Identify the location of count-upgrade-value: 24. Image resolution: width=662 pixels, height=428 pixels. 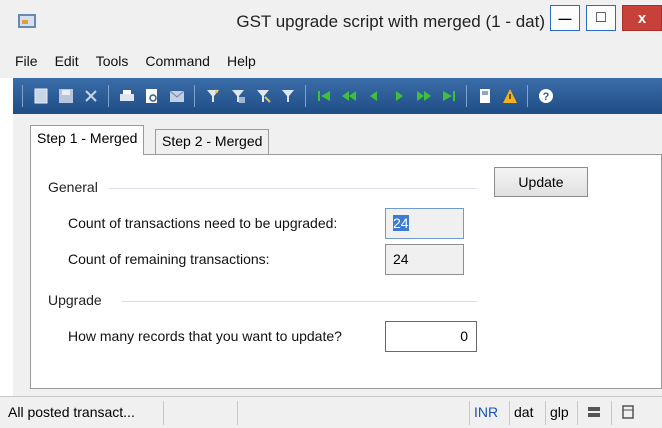
(401, 223).